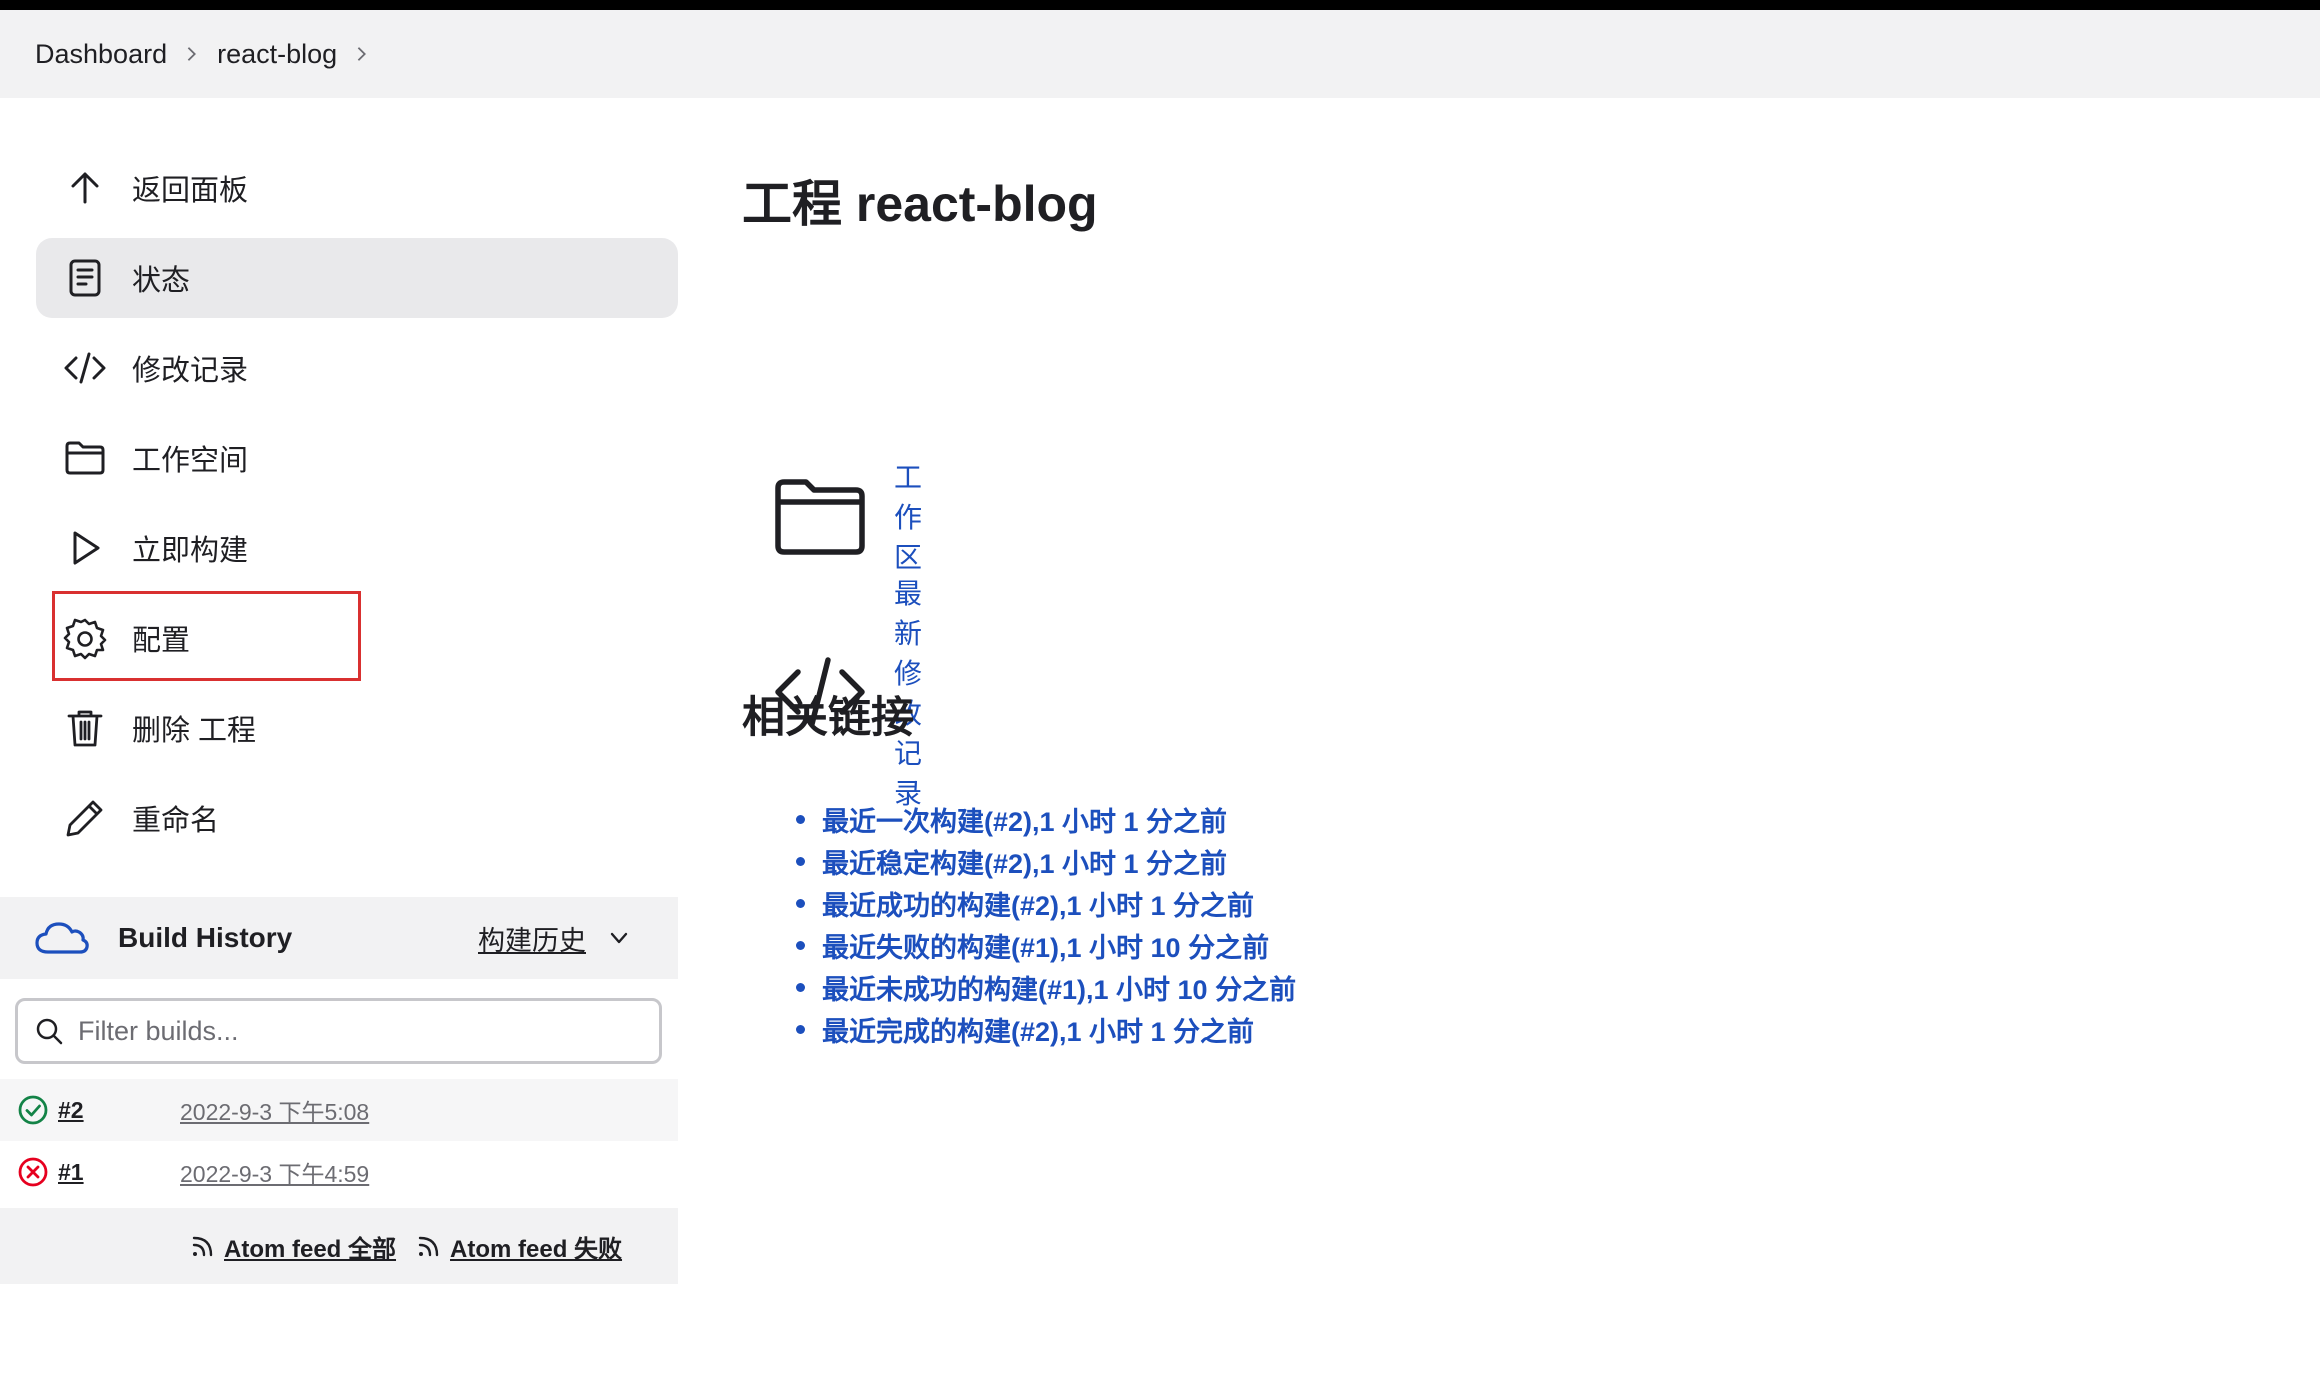 The height and width of the screenshot is (1400, 2320). Describe the element at coordinates (190, 461) in the screenshot. I see `sidebar-item-label: 工作空间` at that location.